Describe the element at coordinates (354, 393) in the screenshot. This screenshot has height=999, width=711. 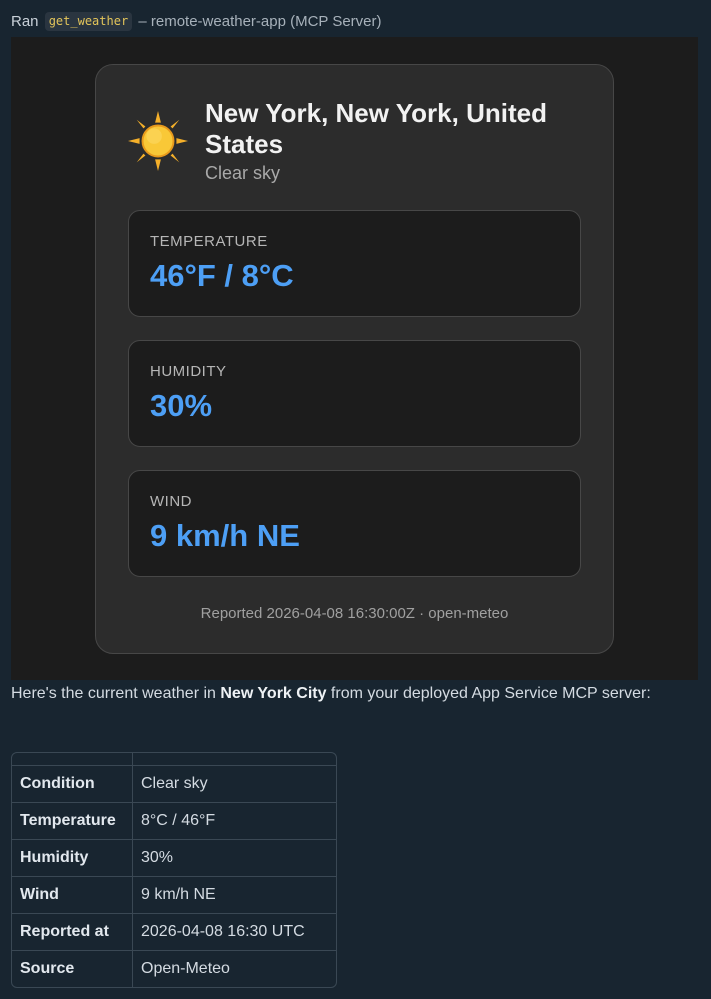
I see `humidity-card: HUMIDITY 30%` at that location.